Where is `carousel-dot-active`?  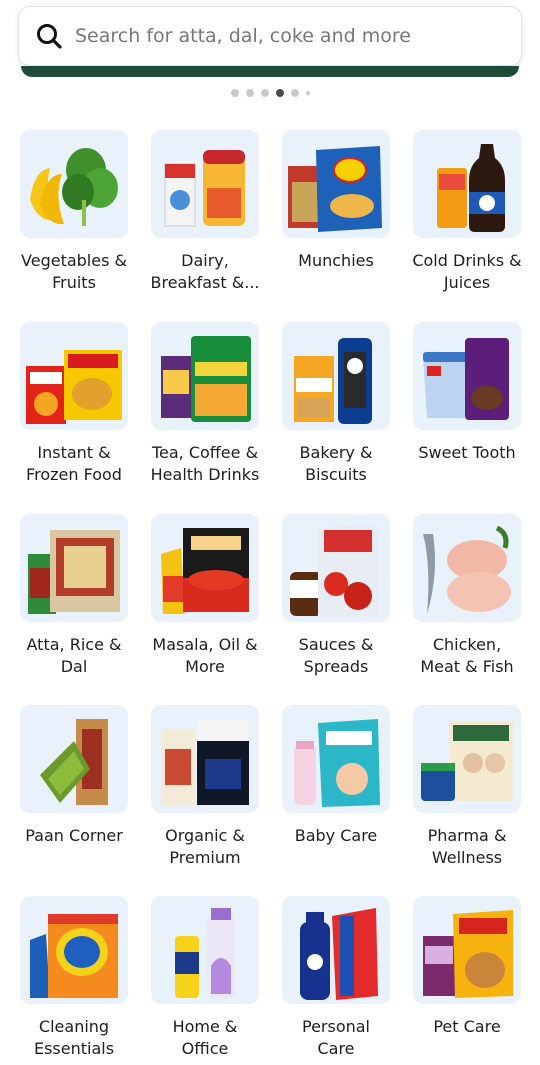
carousel-dot-active is located at coordinates (279, 93).